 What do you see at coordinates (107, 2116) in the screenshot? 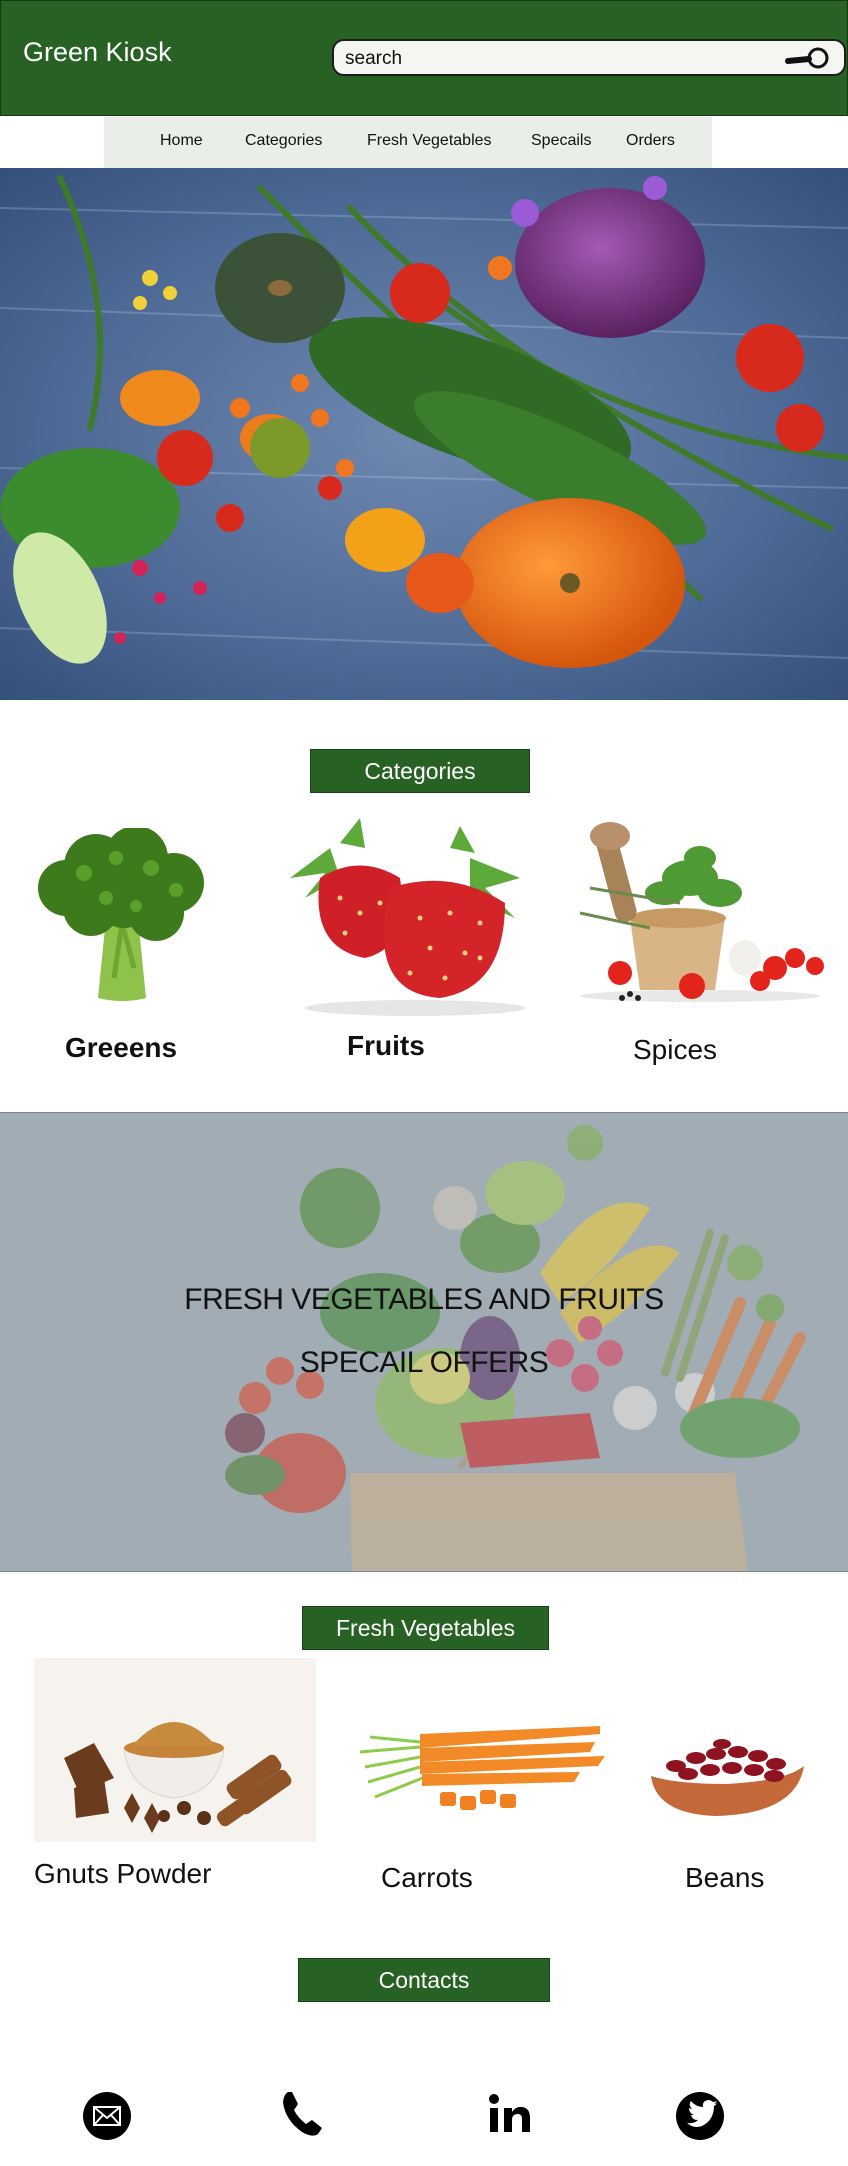
I see `email-icon` at bounding box center [107, 2116].